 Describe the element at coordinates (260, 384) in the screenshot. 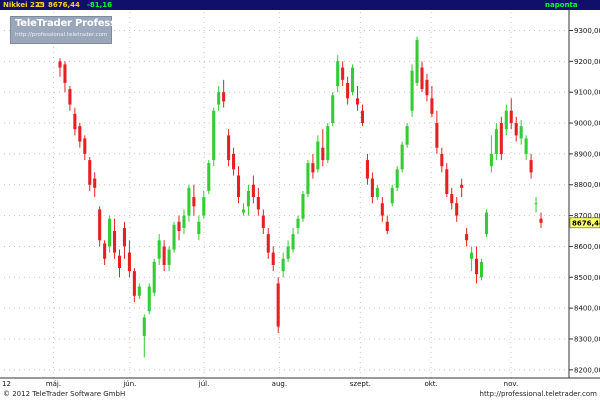

I see `x-axis: 12 máj. jún. júl. aug. szept. okt. nov.` at that location.